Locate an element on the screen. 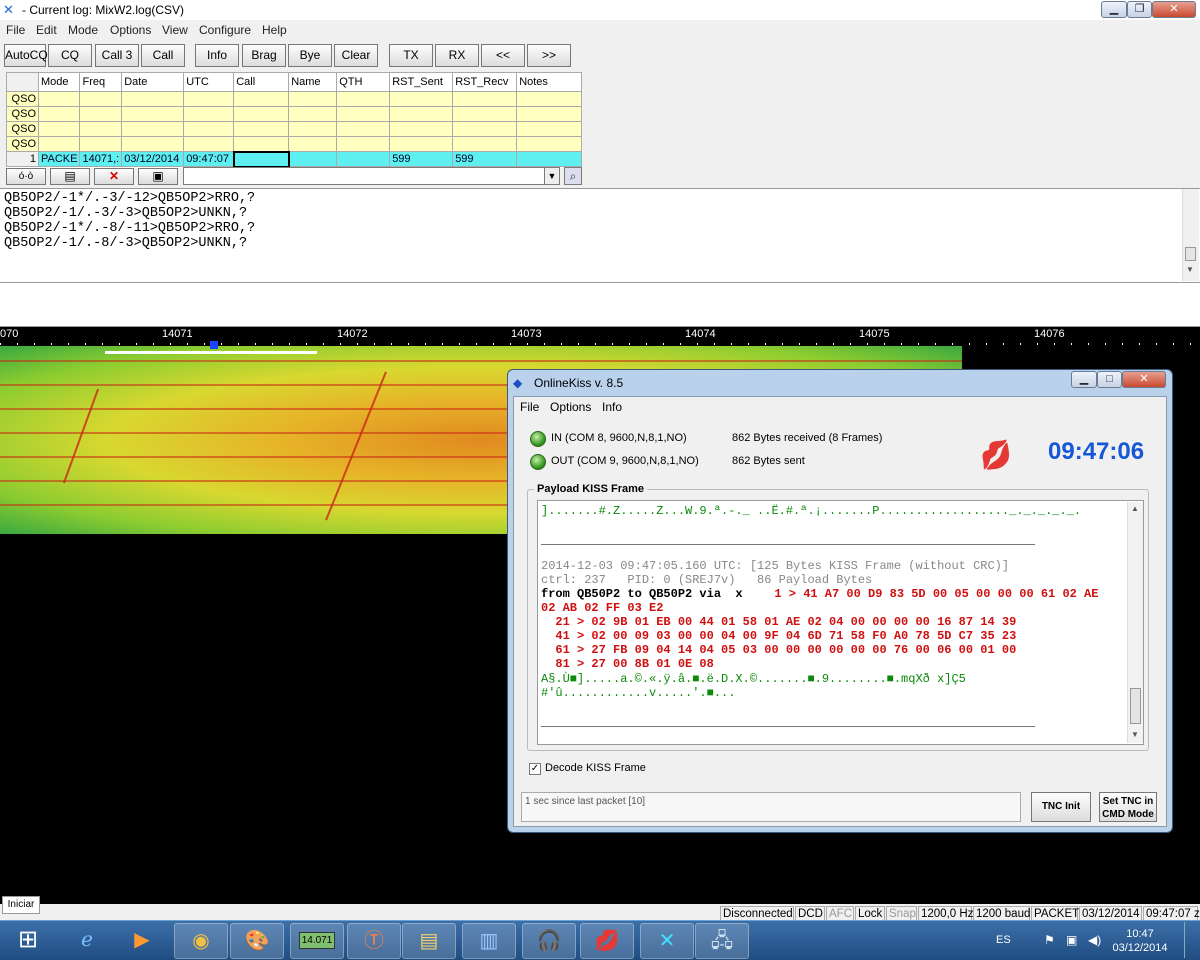  tray-volume-icon: ◀) is located at coordinates (1094, 940).